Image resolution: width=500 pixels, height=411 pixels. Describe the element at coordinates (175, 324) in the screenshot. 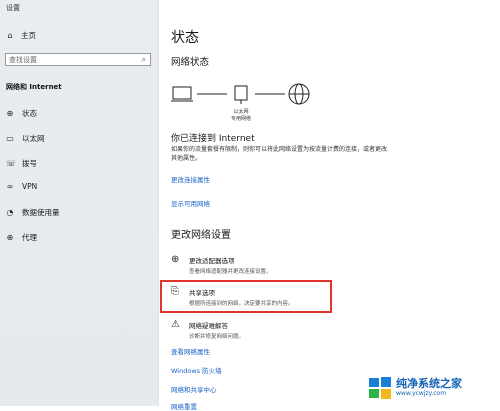

I see `warning-icon: ⚠` at that location.